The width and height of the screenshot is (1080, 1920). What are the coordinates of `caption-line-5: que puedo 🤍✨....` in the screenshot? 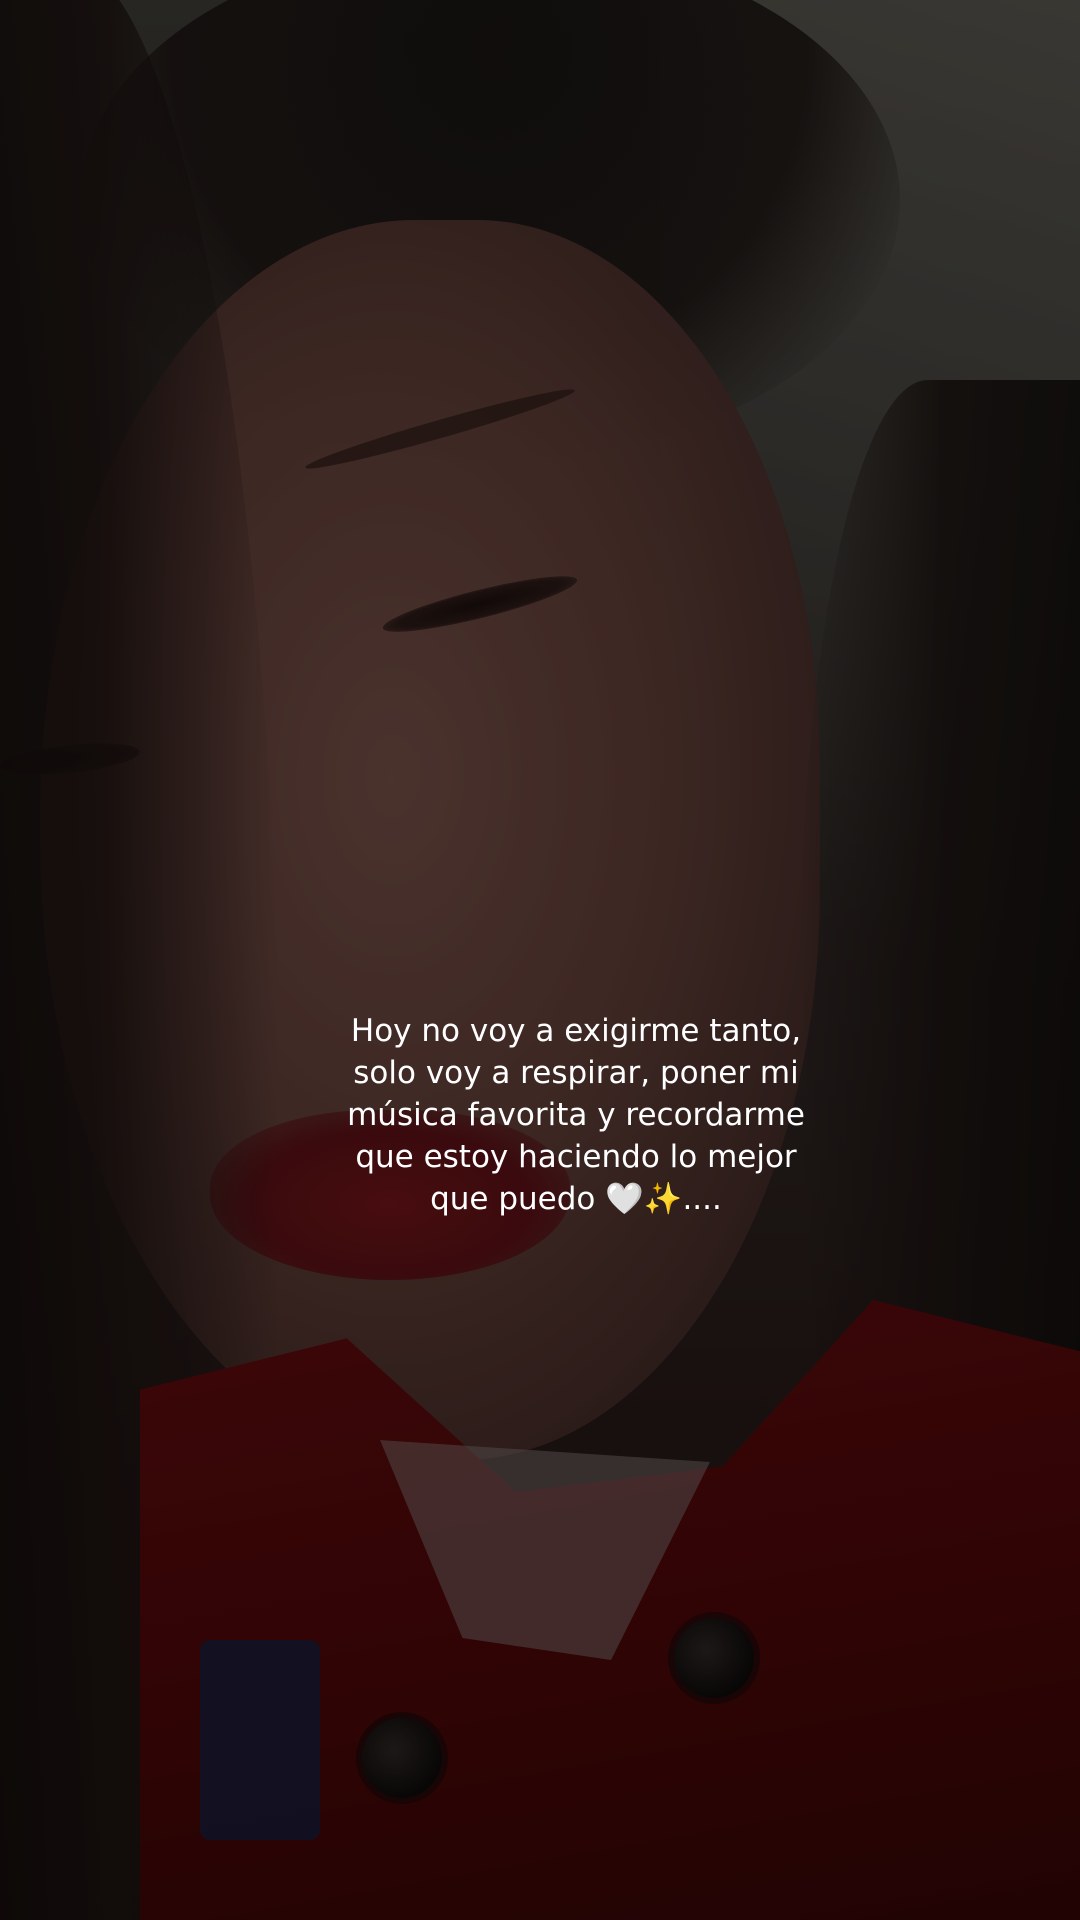 It's located at (576, 1199).